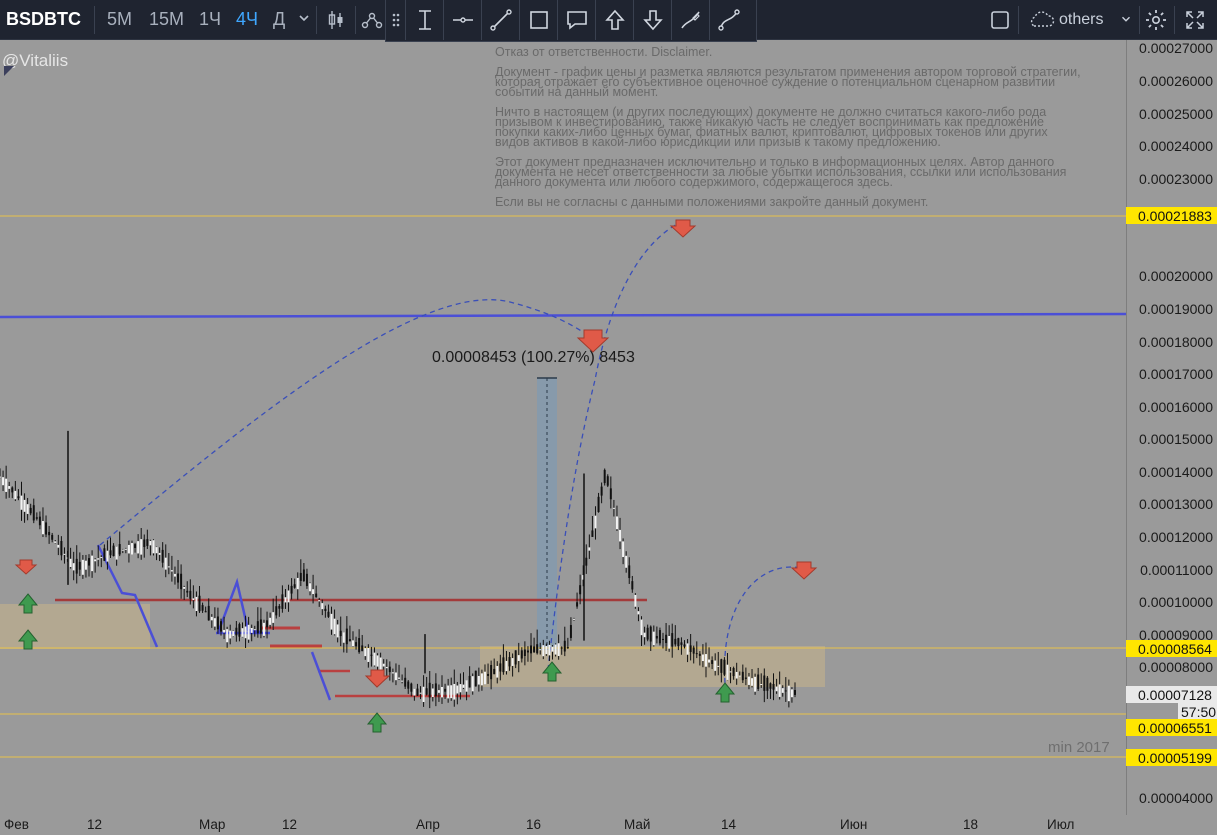 The height and width of the screenshot is (835, 1217). Describe the element at coordinates (1000, 20) in the screenshot. I see `fullscreen-checkbox-icon` at that location.